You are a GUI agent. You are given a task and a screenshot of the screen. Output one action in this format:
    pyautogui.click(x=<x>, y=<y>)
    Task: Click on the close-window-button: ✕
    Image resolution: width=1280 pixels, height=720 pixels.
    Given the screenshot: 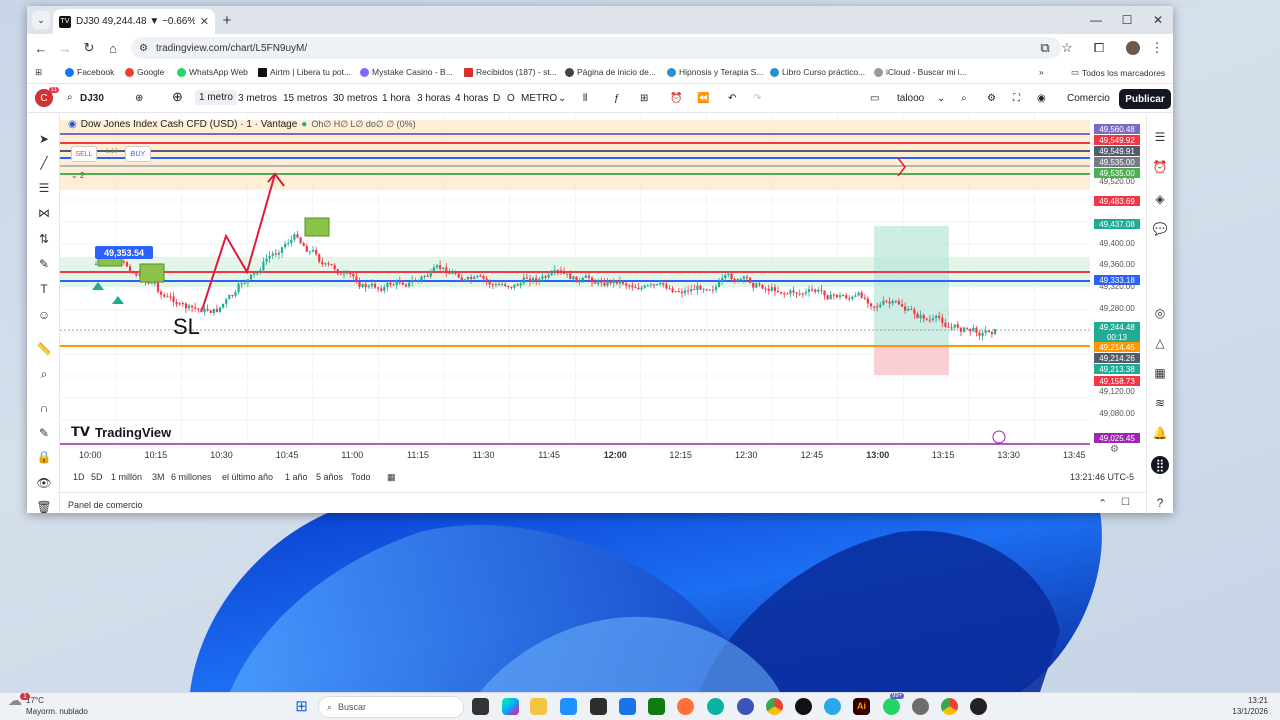 What is the action you would take?
    pyautogui.click(x=1158, y=20)
    